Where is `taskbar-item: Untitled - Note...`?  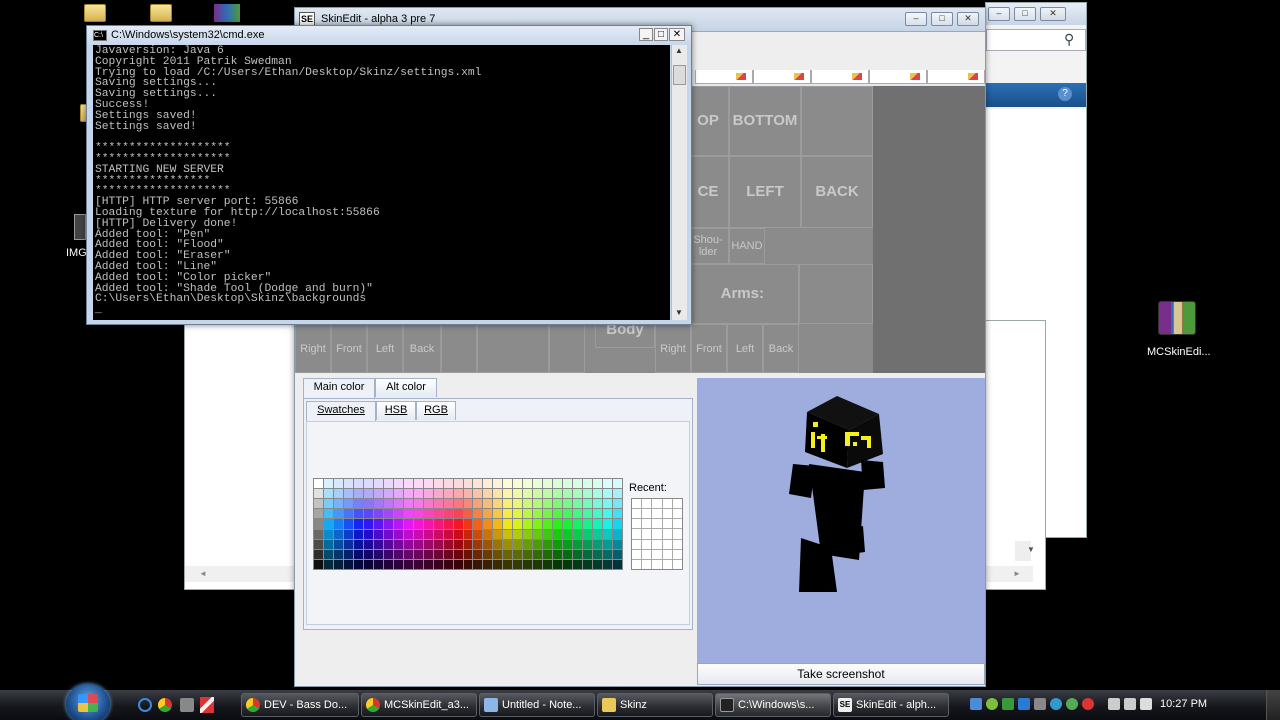 taskbar-item: Untitled - Note... is located at coordinates (537, 705).